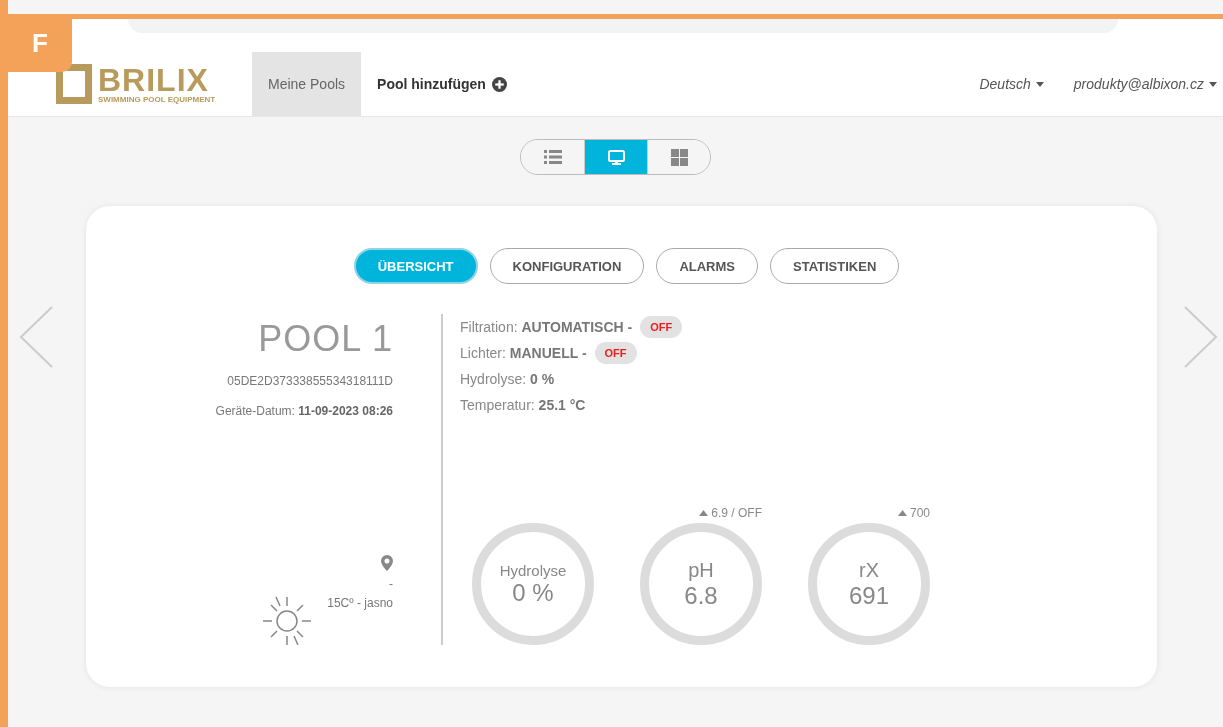  Describe the element at coordinates (552, 157) in the screenshot. I see `list-icon` at that location.